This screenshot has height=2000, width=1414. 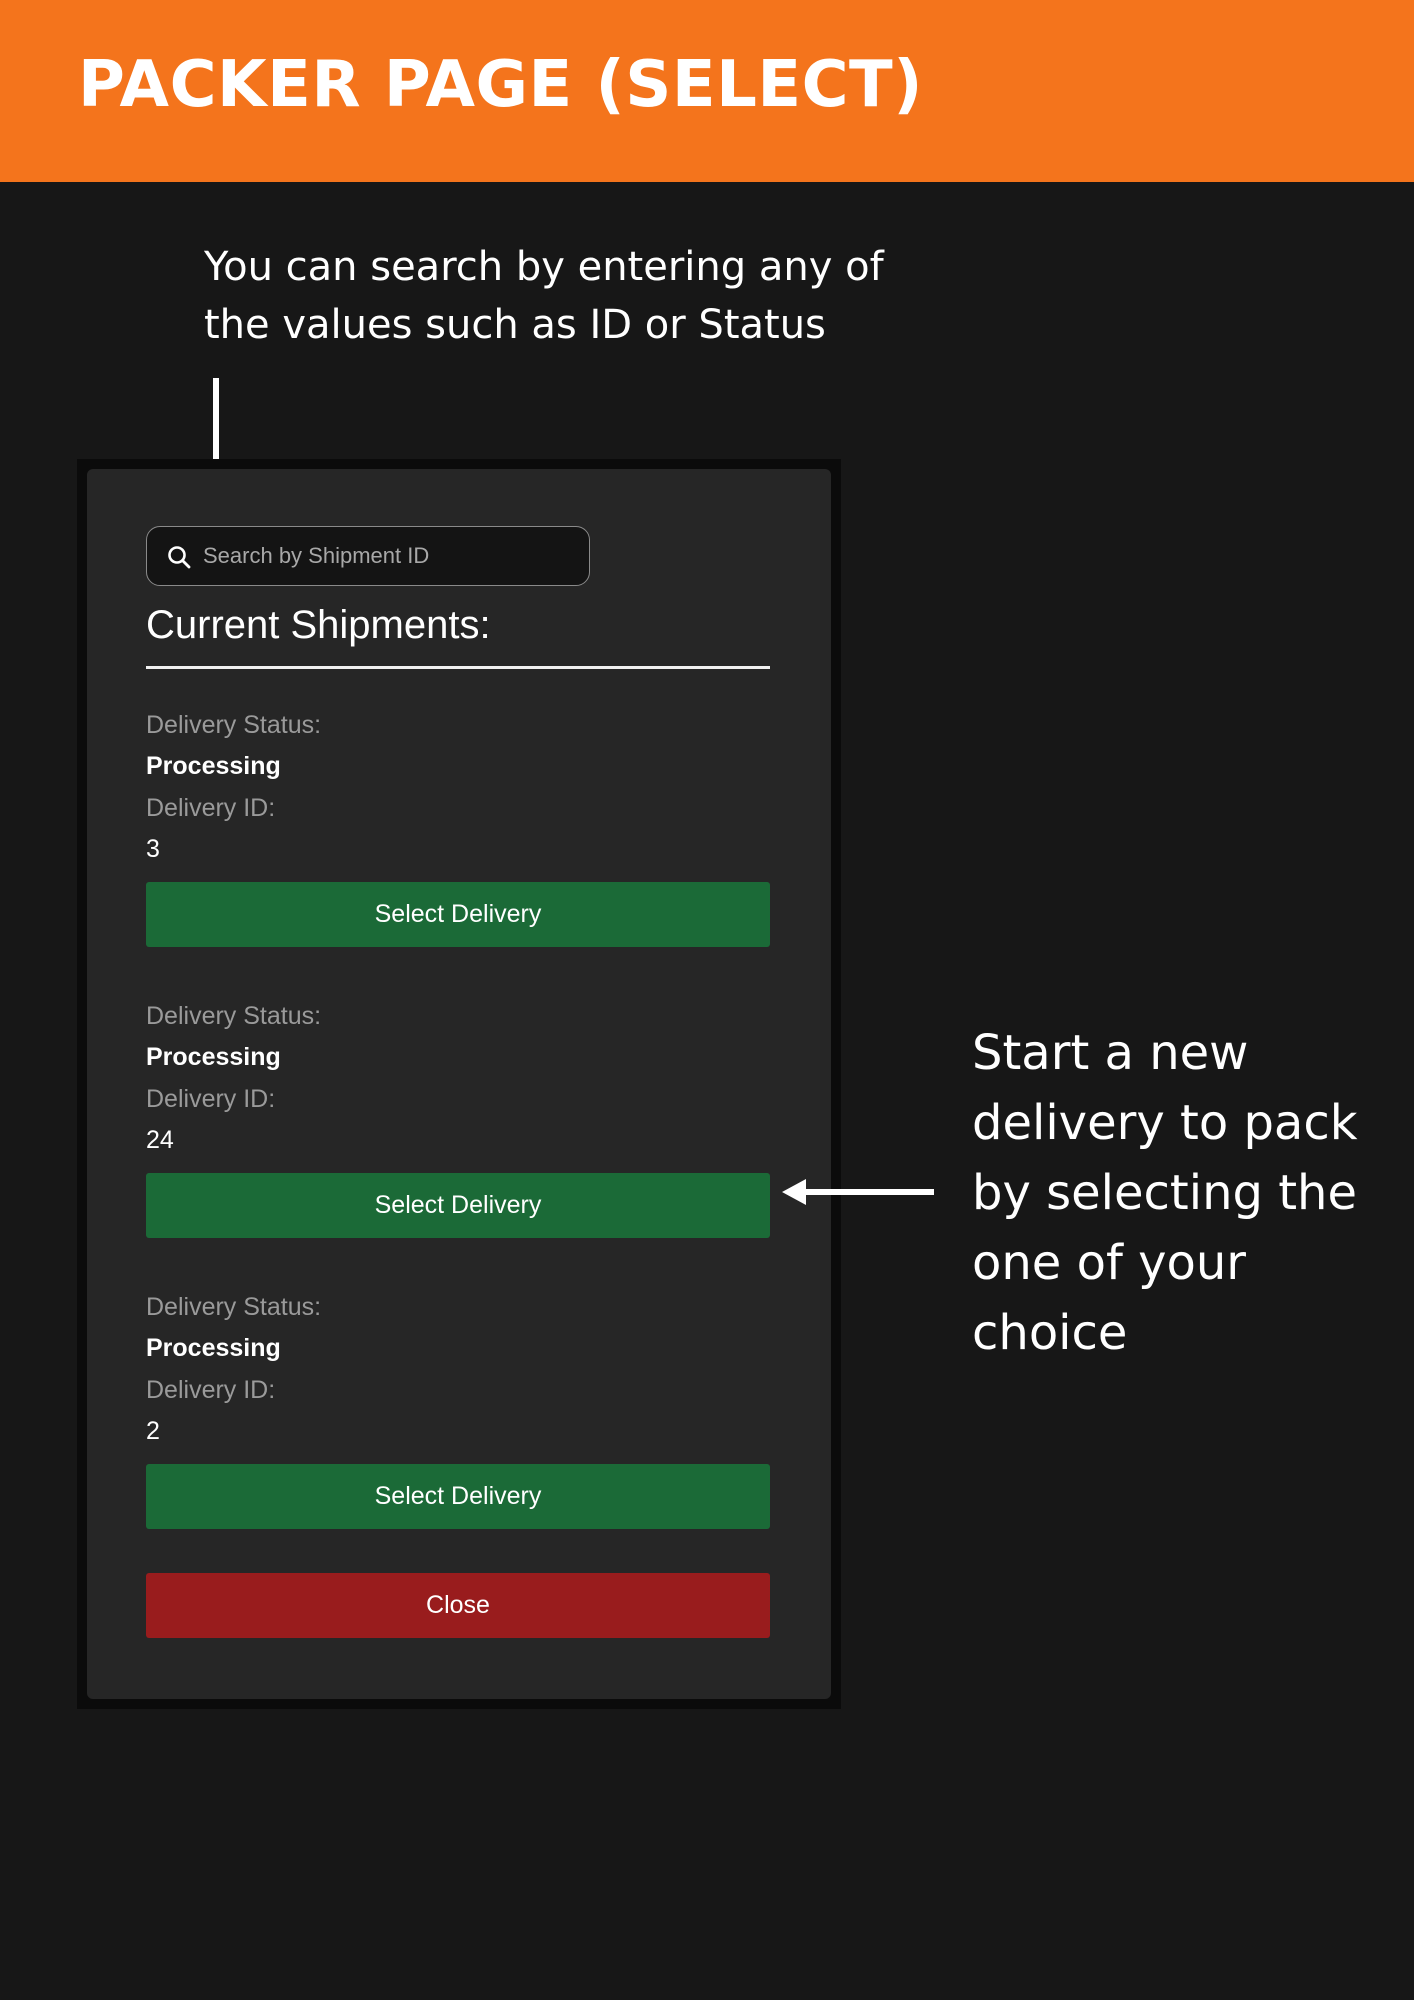 I want to click on arrow-left-icon, so click(x=858, y=1192).